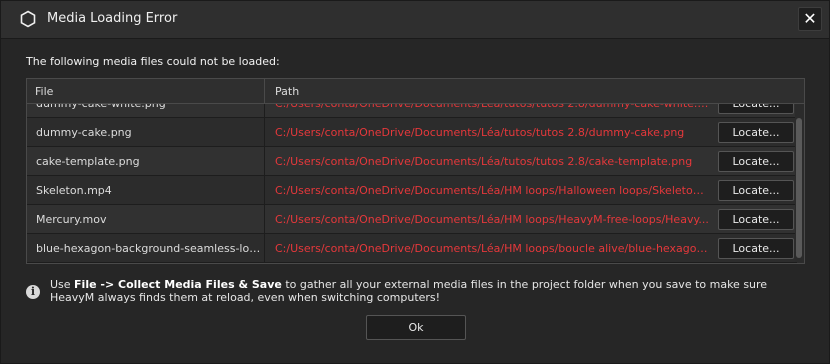  Describe the element at coordinates (178, 284) in the screenshot. I see `info-command: File -> Collect Media Files & Save` at that location.